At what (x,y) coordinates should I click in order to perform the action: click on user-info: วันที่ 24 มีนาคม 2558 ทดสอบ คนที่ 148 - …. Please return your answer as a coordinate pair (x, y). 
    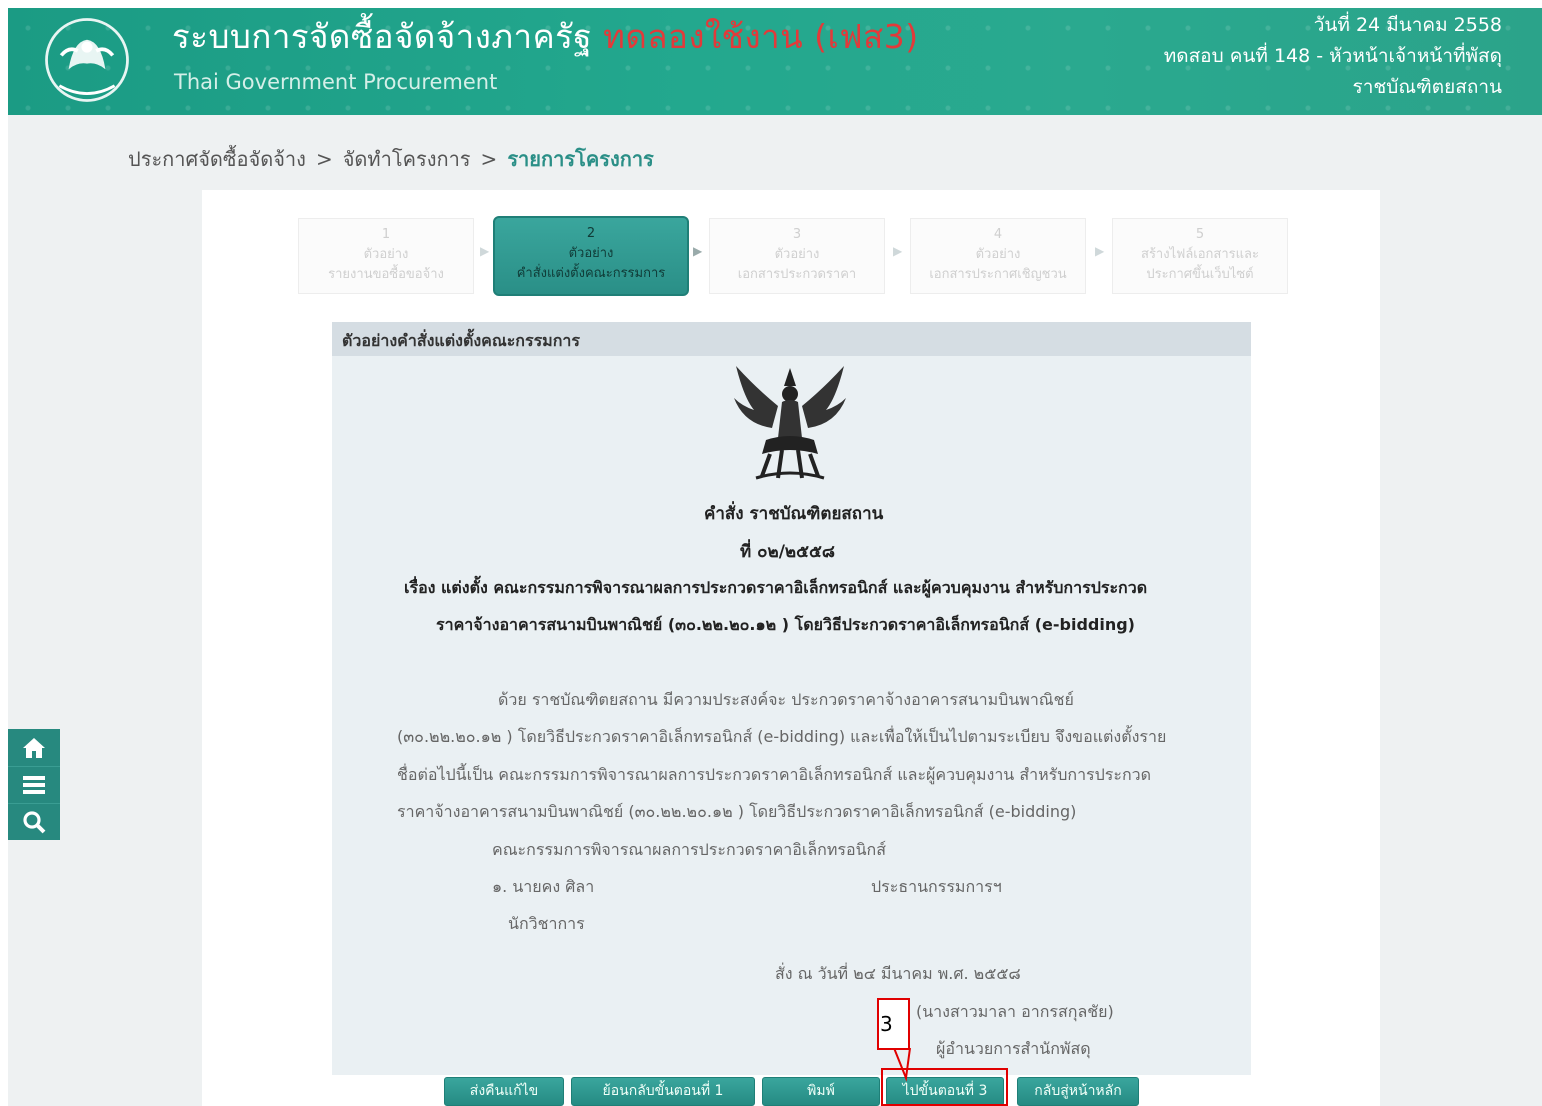
    Looking at the image, I should click on (1333, 56).